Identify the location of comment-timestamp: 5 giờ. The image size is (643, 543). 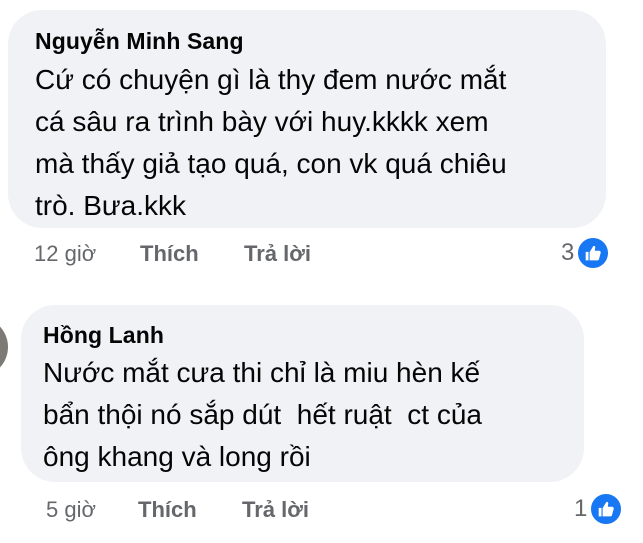
(71, 510).